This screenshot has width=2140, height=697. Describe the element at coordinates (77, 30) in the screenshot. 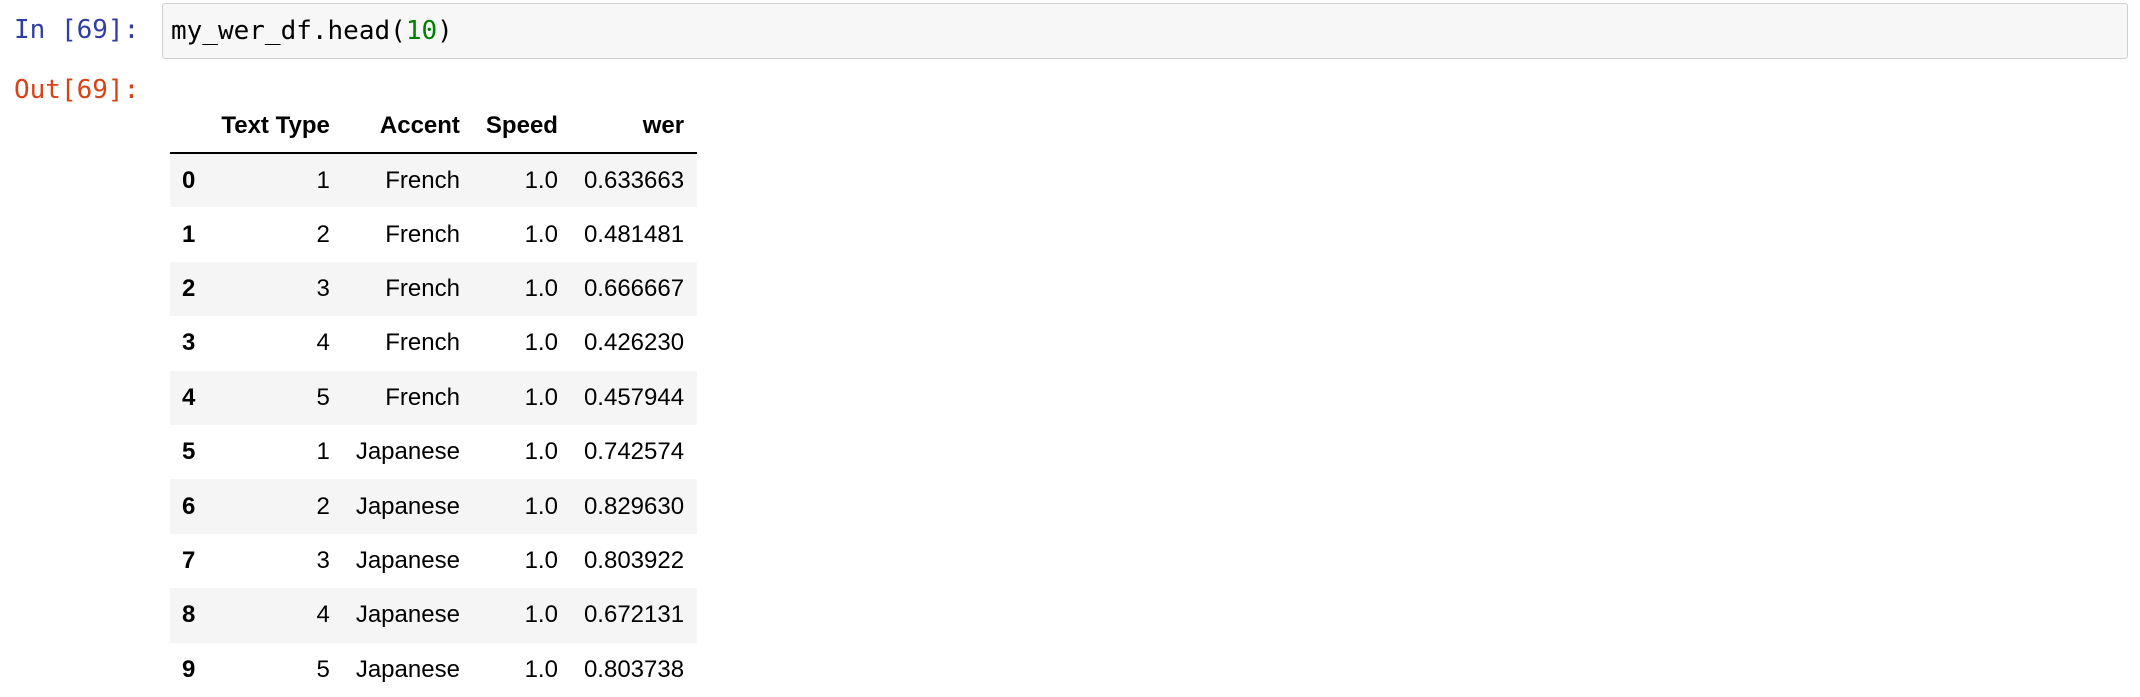

I see `input-prompt: In [69]:` at that location.